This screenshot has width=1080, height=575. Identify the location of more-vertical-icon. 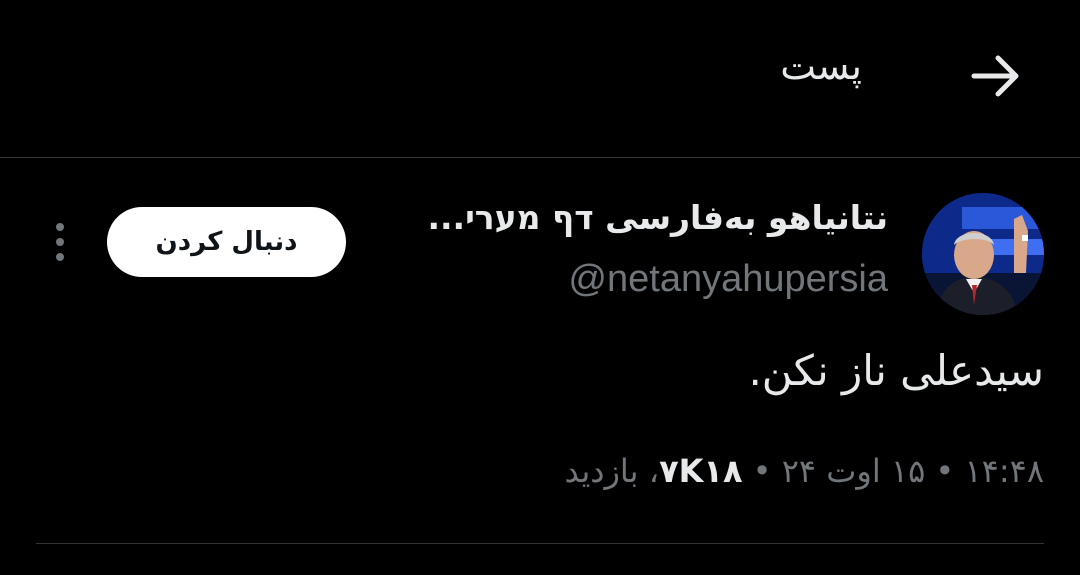
(60, 242).